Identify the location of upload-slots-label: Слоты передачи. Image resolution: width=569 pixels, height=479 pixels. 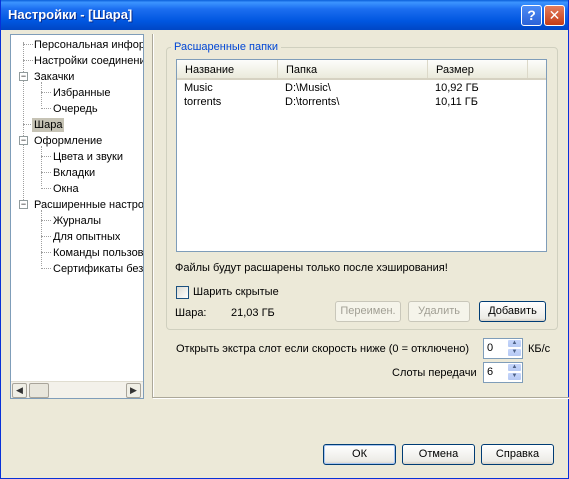
(434, 373).